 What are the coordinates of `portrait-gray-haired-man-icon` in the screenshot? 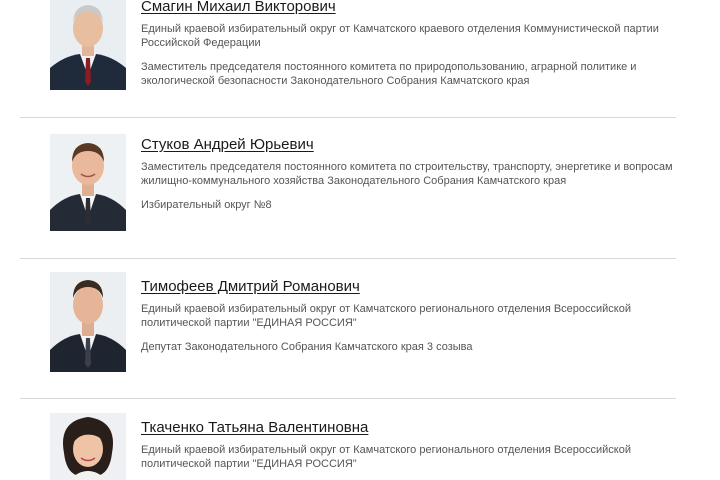 It's located at (88, 45).